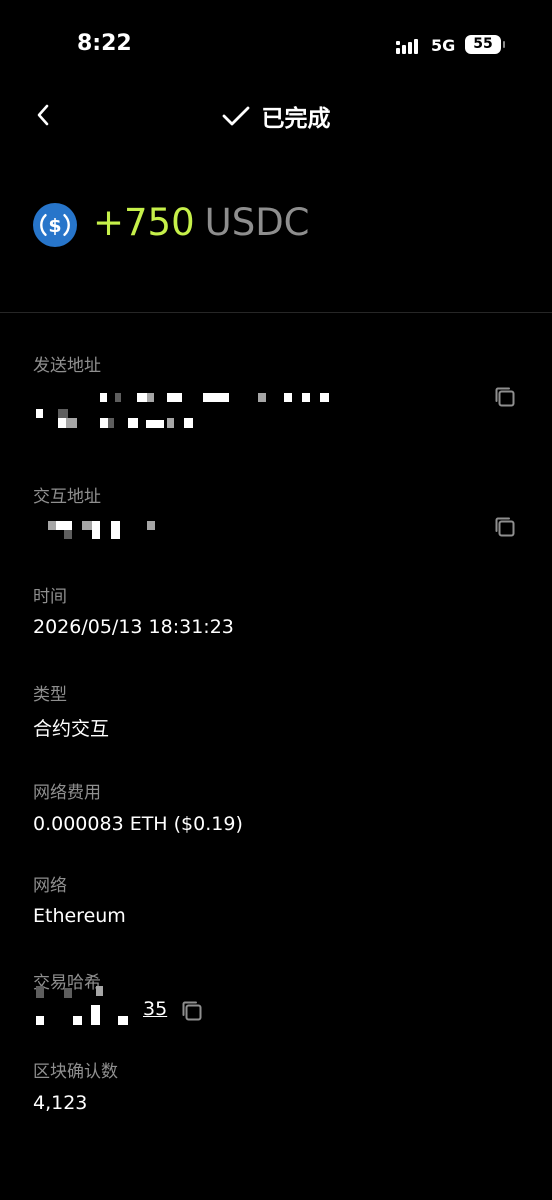 The width and height of the screenshot is (552, 1200). I want to click on time-label: 时间, so click(50, 597).